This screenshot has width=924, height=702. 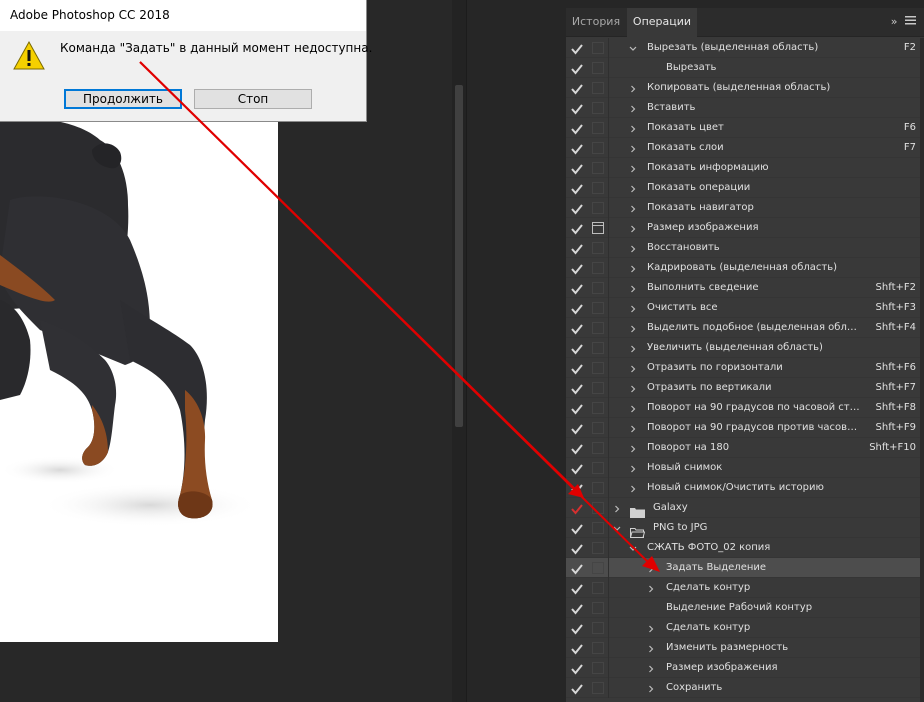 What do you see at coordinates (743, 468) in the screenshot?
I see `action-row: Новый снимок` at bounding box center [743, 468].